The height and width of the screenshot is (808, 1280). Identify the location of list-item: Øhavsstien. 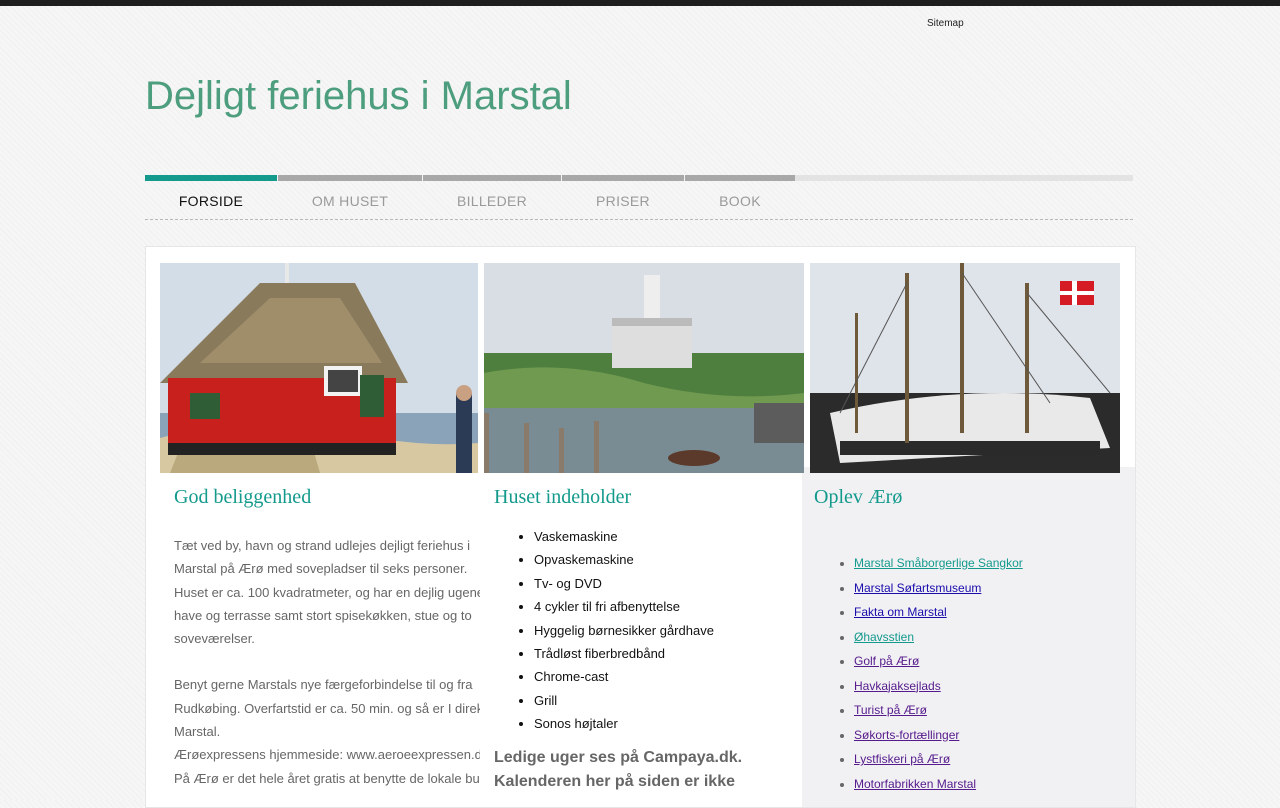
(989, 637).